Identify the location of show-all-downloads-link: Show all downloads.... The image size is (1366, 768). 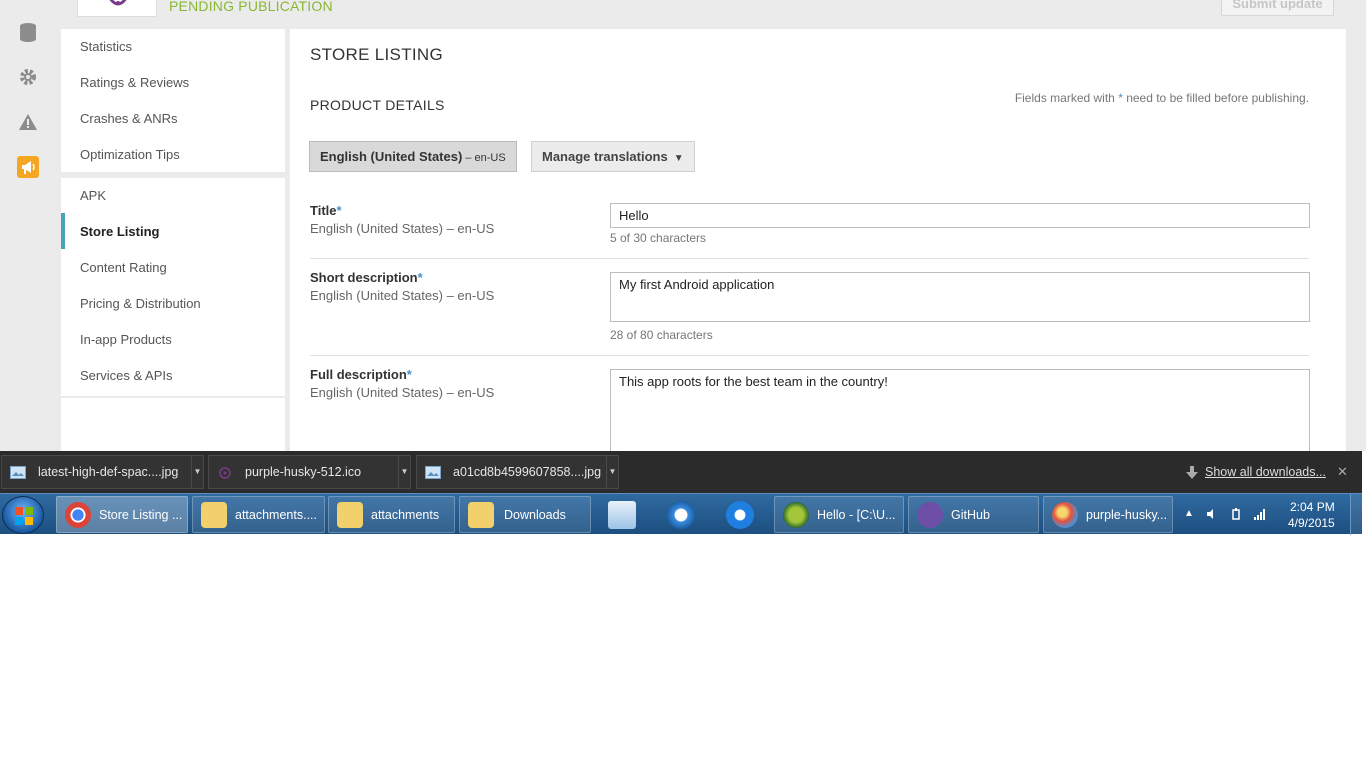
(1265, 472).